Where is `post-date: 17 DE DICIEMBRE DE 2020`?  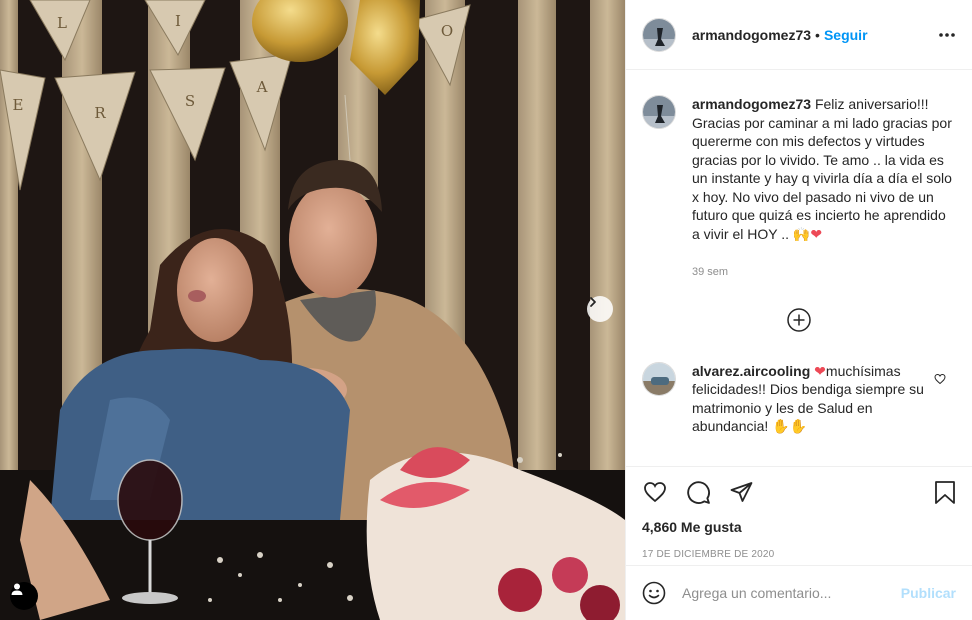
post-date: 17 DE DICIEMBRE DE 2020 is located at coordinates (799, 554).